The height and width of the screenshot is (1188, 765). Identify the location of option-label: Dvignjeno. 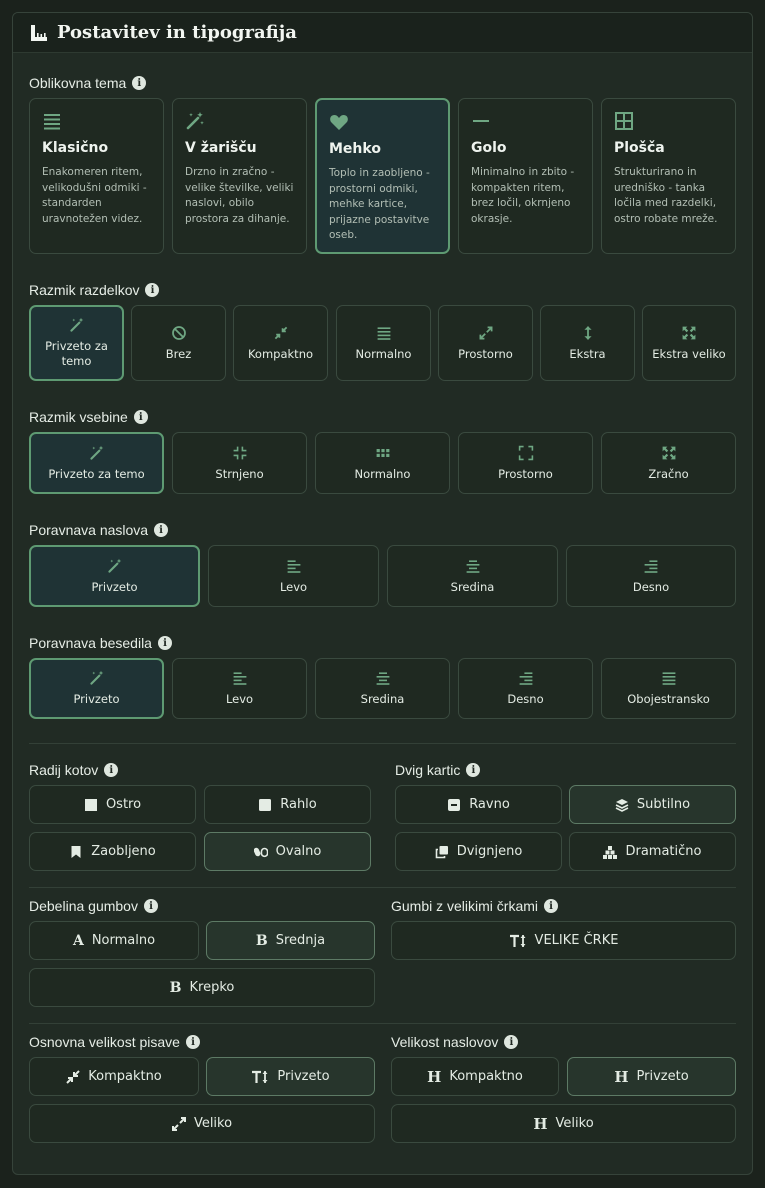
(489, 851).